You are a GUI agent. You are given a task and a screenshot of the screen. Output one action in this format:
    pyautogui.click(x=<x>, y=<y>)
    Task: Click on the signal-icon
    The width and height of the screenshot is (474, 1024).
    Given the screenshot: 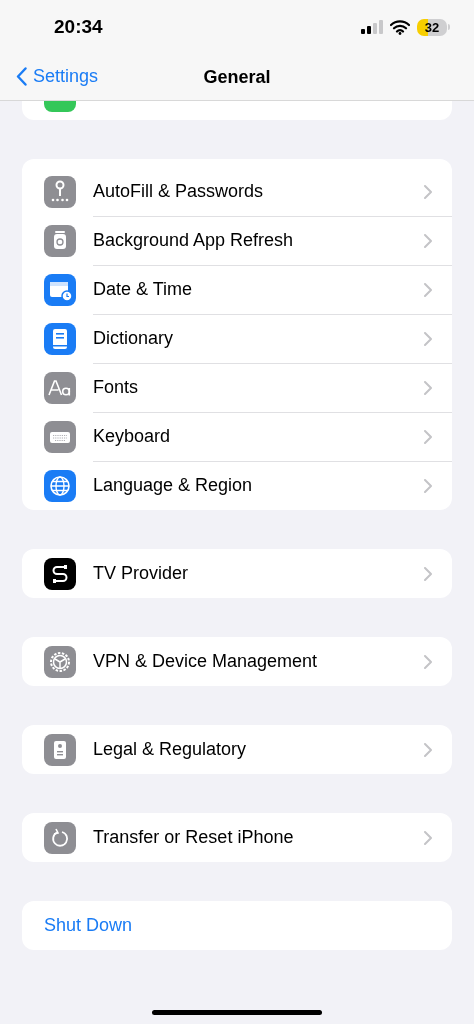 What is the action you would take?
    pyautogui.click(x=372, y=27)
    